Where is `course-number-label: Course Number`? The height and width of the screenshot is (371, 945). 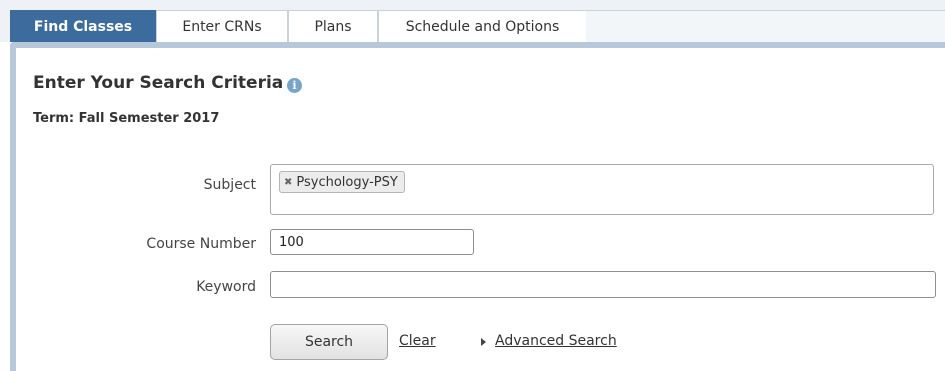
course-number-label: Course Number is located at coordinates (201, 244).